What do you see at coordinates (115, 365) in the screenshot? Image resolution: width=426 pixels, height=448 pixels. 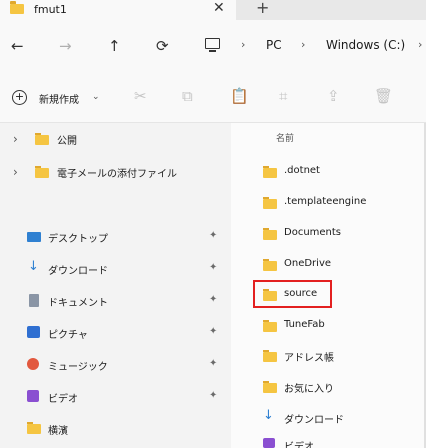 I see `sidebar-item-music: ミュージック ✦` at bounding box center [115, 365].